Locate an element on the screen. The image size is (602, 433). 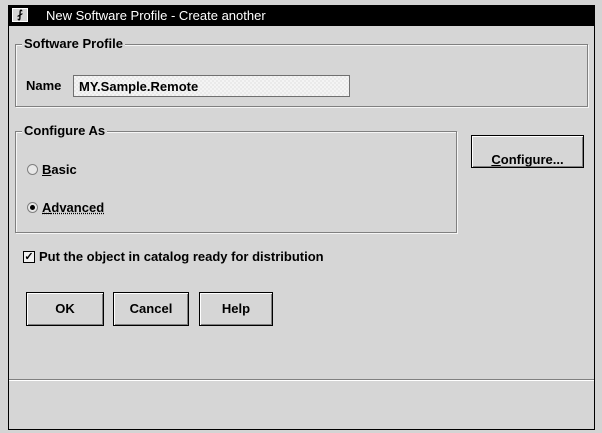
radio-basic: Basic is located at coordinates (52, 169).